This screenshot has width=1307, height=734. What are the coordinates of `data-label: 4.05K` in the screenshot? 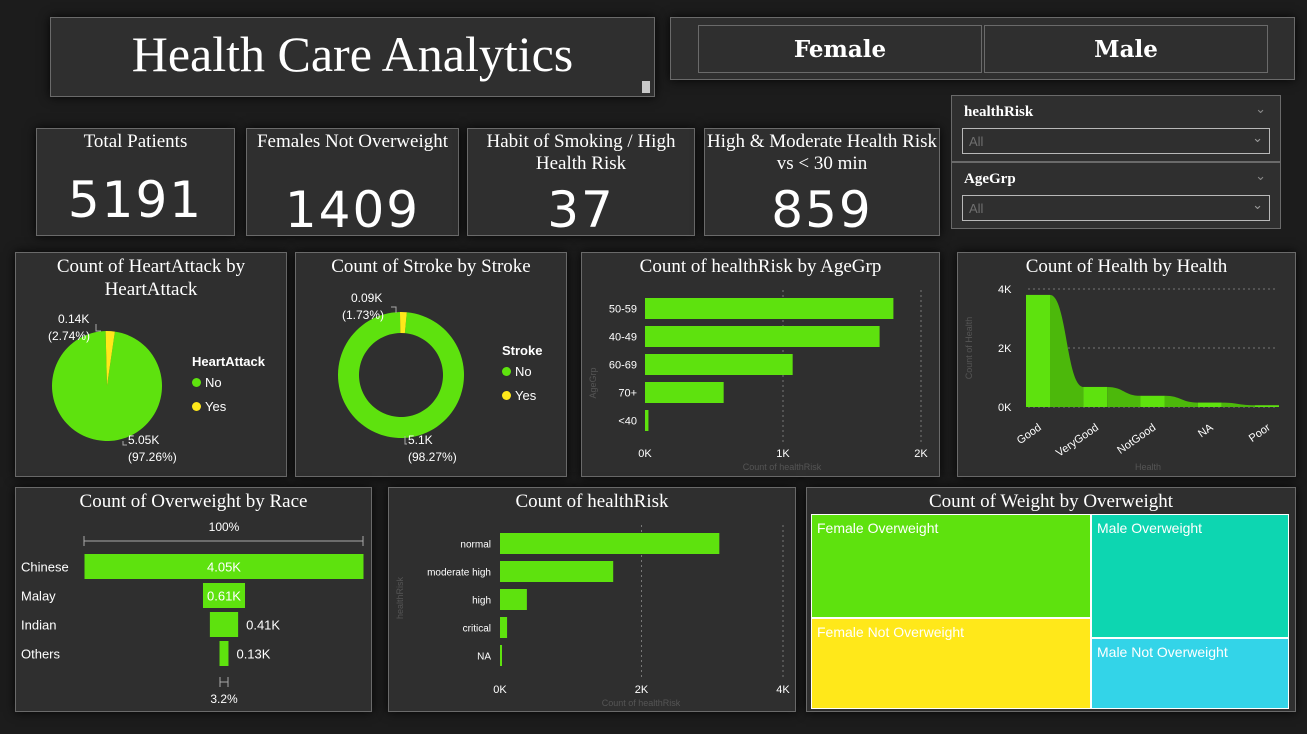 It's located at (224, 567).